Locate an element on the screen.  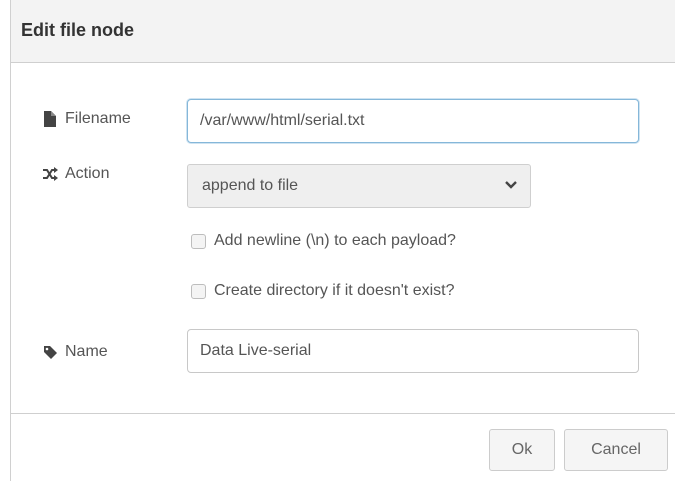
create-directory-label: Create directory if it doesn't exist? is located at coordinates (334, 290).